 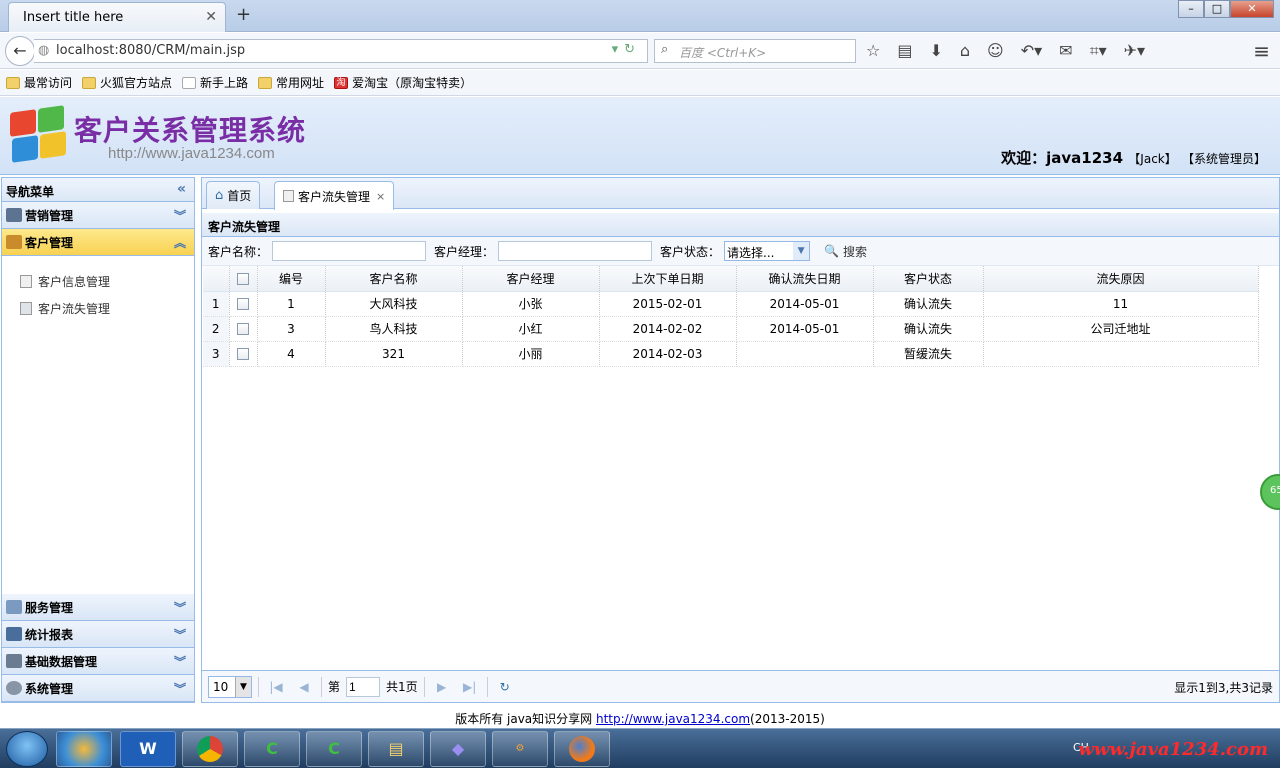 I want to click on bookmark-star-icon: ☆, so click(x=873, y=51).